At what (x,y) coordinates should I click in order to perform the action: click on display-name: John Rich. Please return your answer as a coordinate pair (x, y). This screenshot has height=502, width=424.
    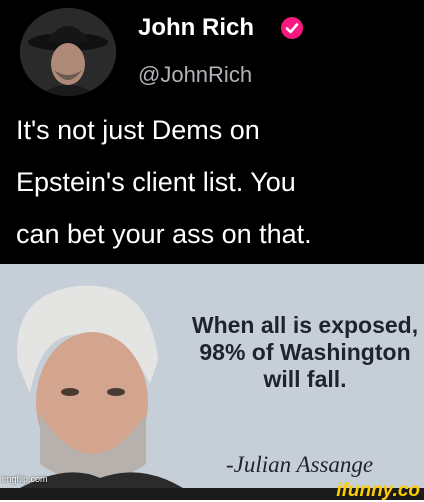
    Looking at the image, I should click on (196, 28).